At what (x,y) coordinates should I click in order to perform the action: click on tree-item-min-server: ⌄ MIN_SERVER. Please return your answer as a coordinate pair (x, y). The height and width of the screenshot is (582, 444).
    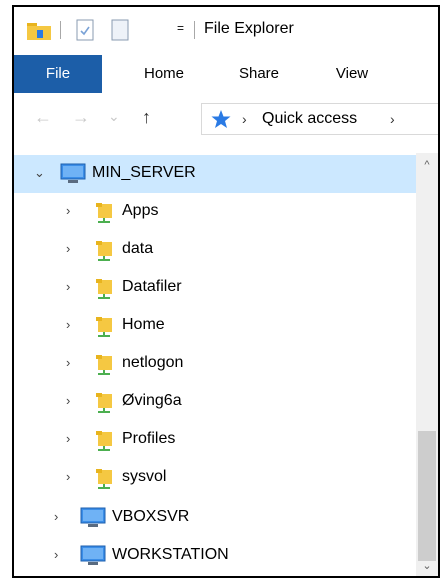
    Looking at the image, I should click on (215, 174).